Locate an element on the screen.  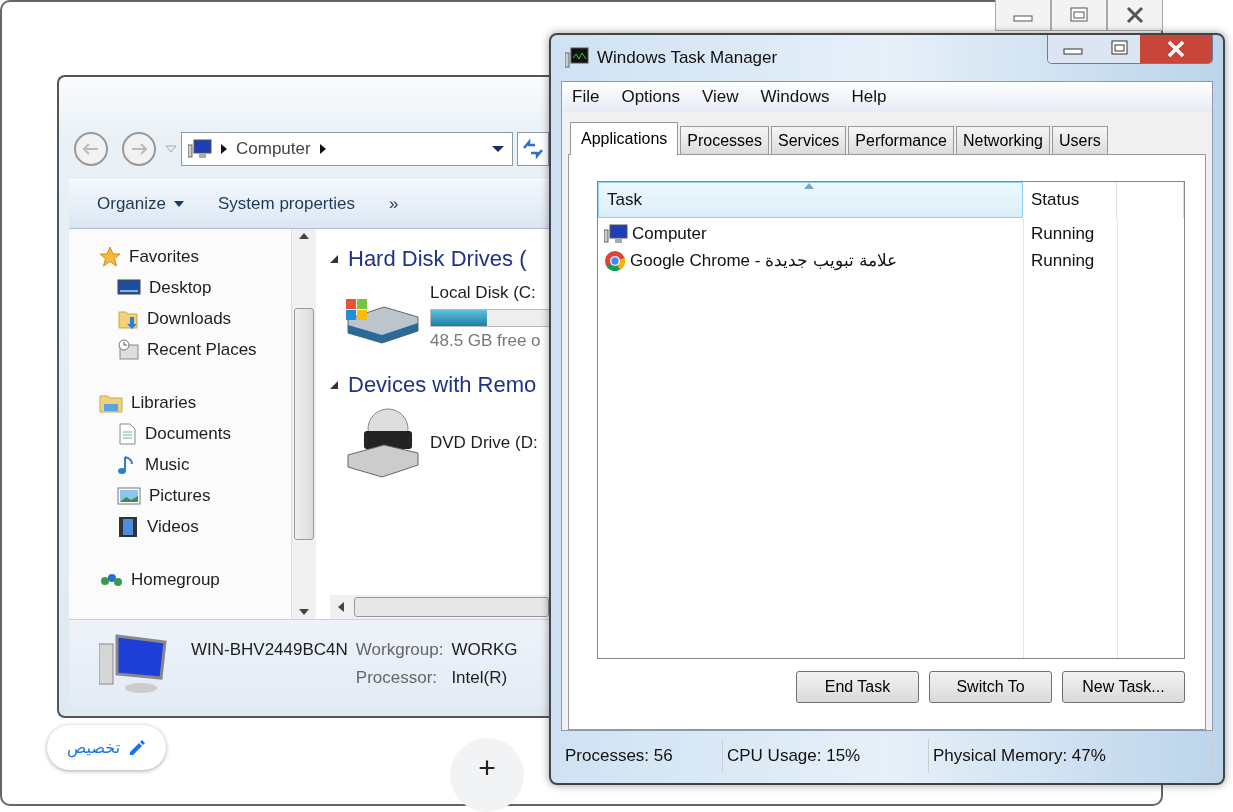
more-button: » is located at coordinates (394, 204).